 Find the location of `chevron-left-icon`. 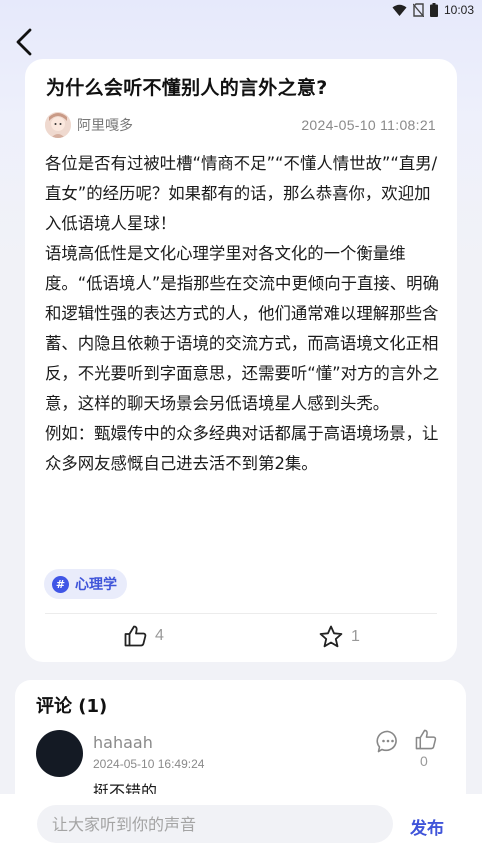

chevron-left-icon is located at coordinates (24, 42).